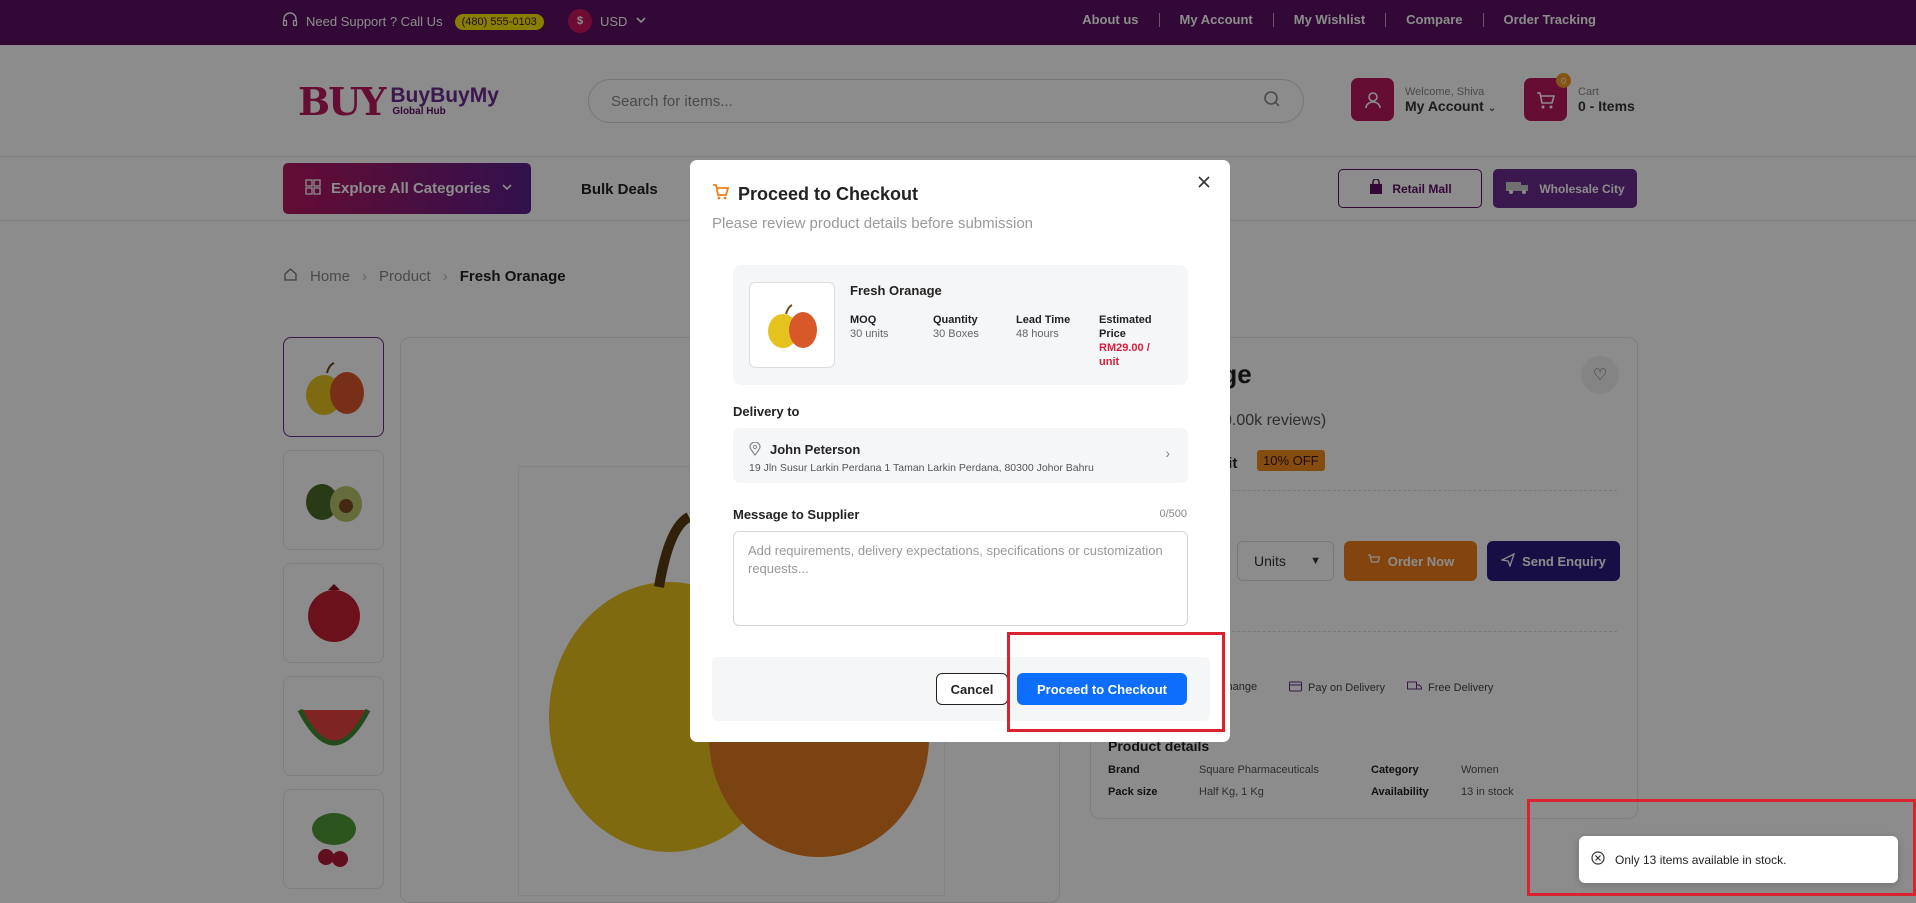 Image resolution: width=1916 pixels, height=903 pixels. Describe the element at coordinates (1124, 355) in the screenshot. I see `estimated-price-value: RM29.00 / unit` at that location.